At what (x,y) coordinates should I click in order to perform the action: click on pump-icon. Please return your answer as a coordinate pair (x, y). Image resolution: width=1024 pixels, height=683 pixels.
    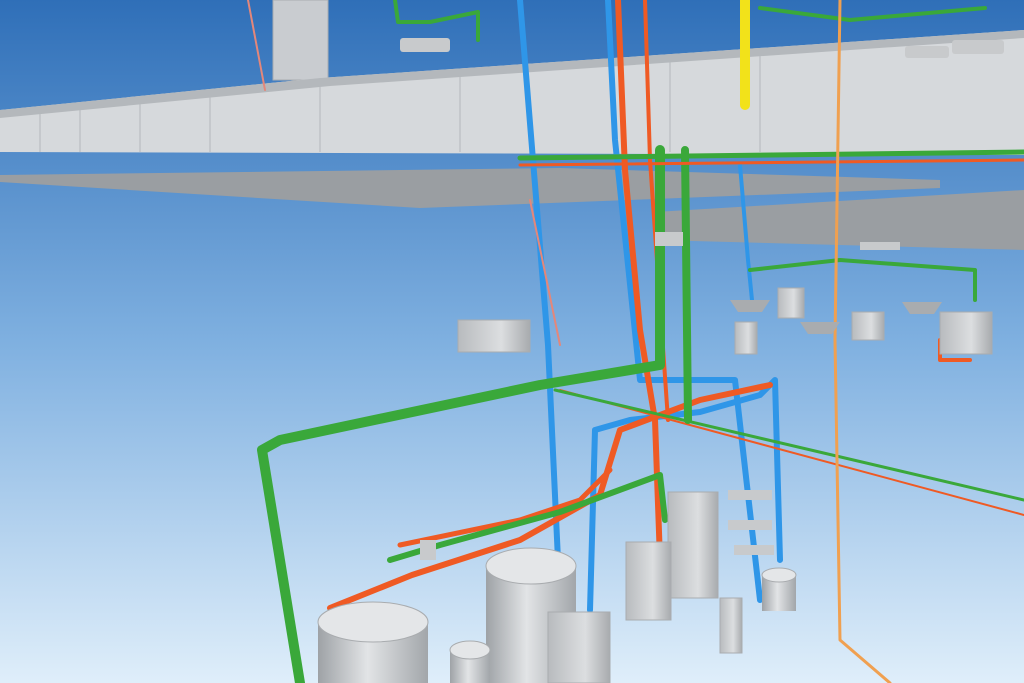
    Looking at the image, I should click on (779, 589).